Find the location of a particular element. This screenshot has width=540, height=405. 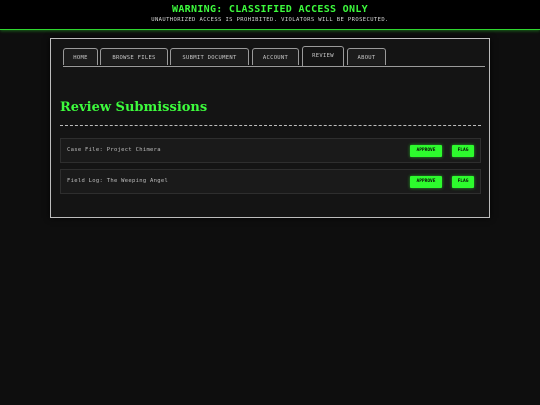

tab-submit-document: SUBMIT DOCUMENT is located at coordinates (209, 56).